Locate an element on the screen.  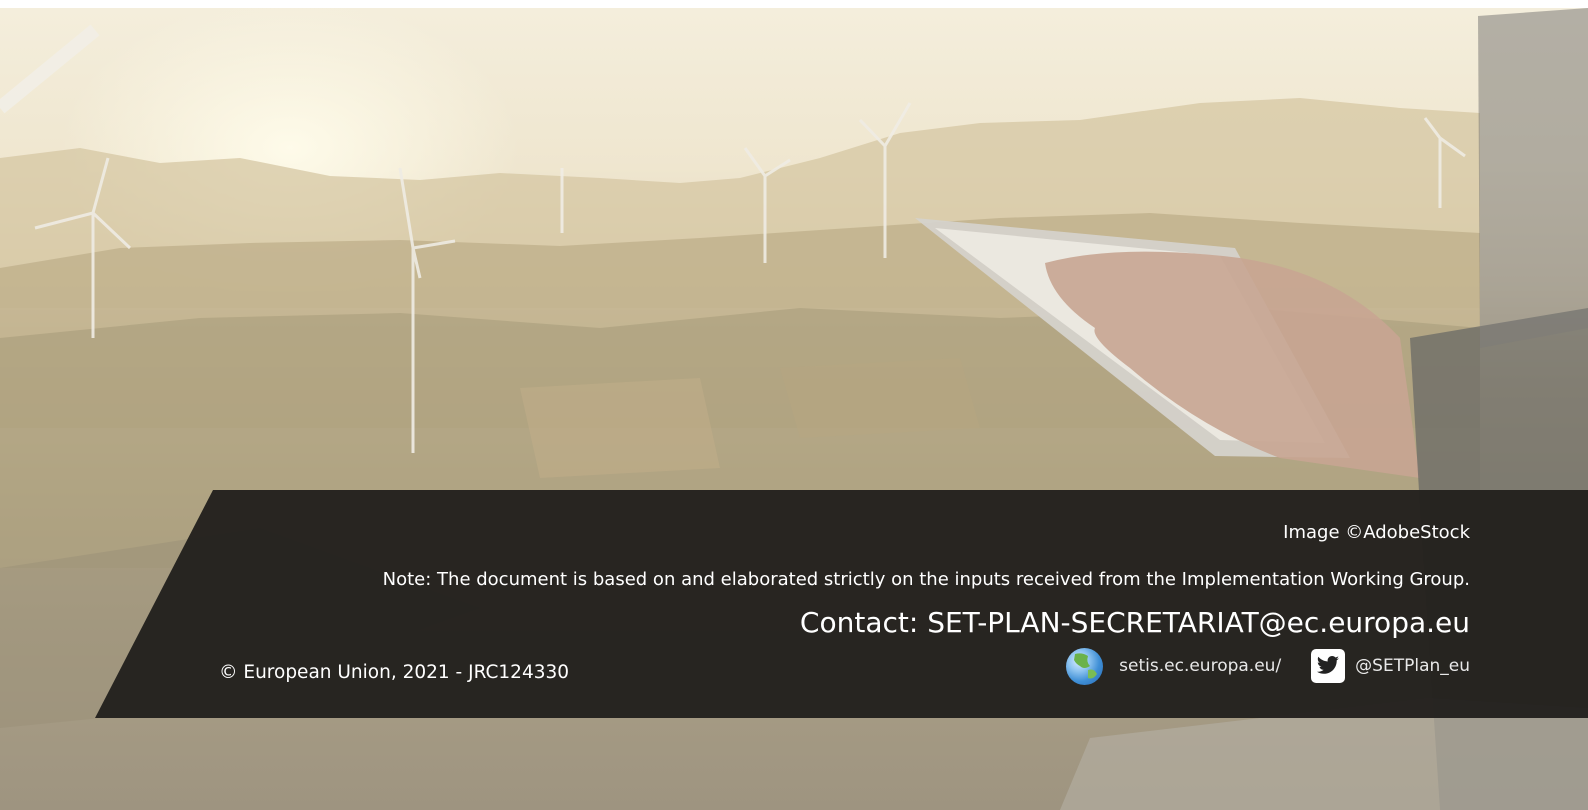
footer-links: setis.ec.europa.eu/ @SETPlan_eu is located at coordinates (1268, 666).